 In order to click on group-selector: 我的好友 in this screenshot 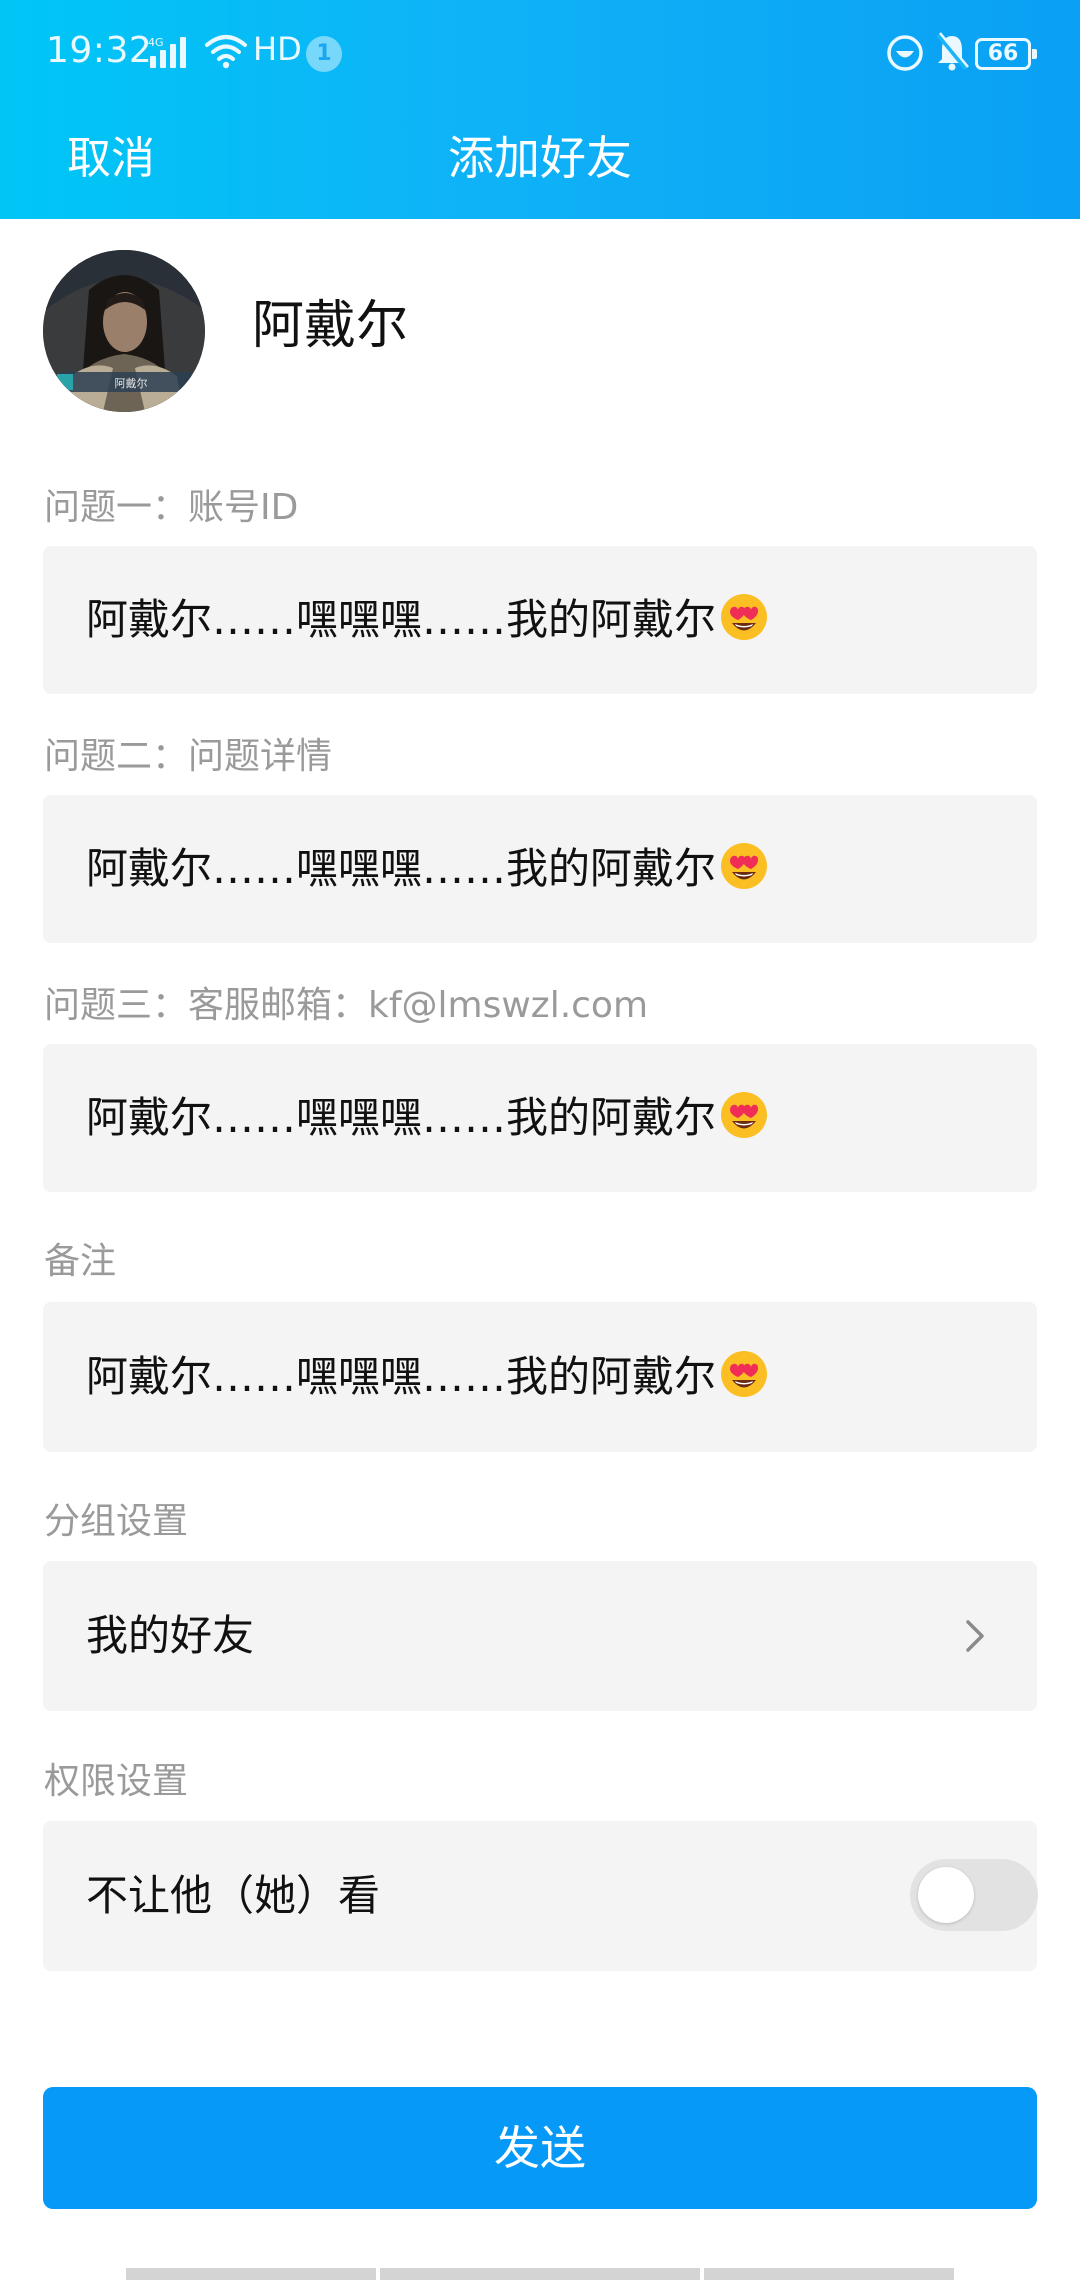, I will do `click(540, 1636)`.